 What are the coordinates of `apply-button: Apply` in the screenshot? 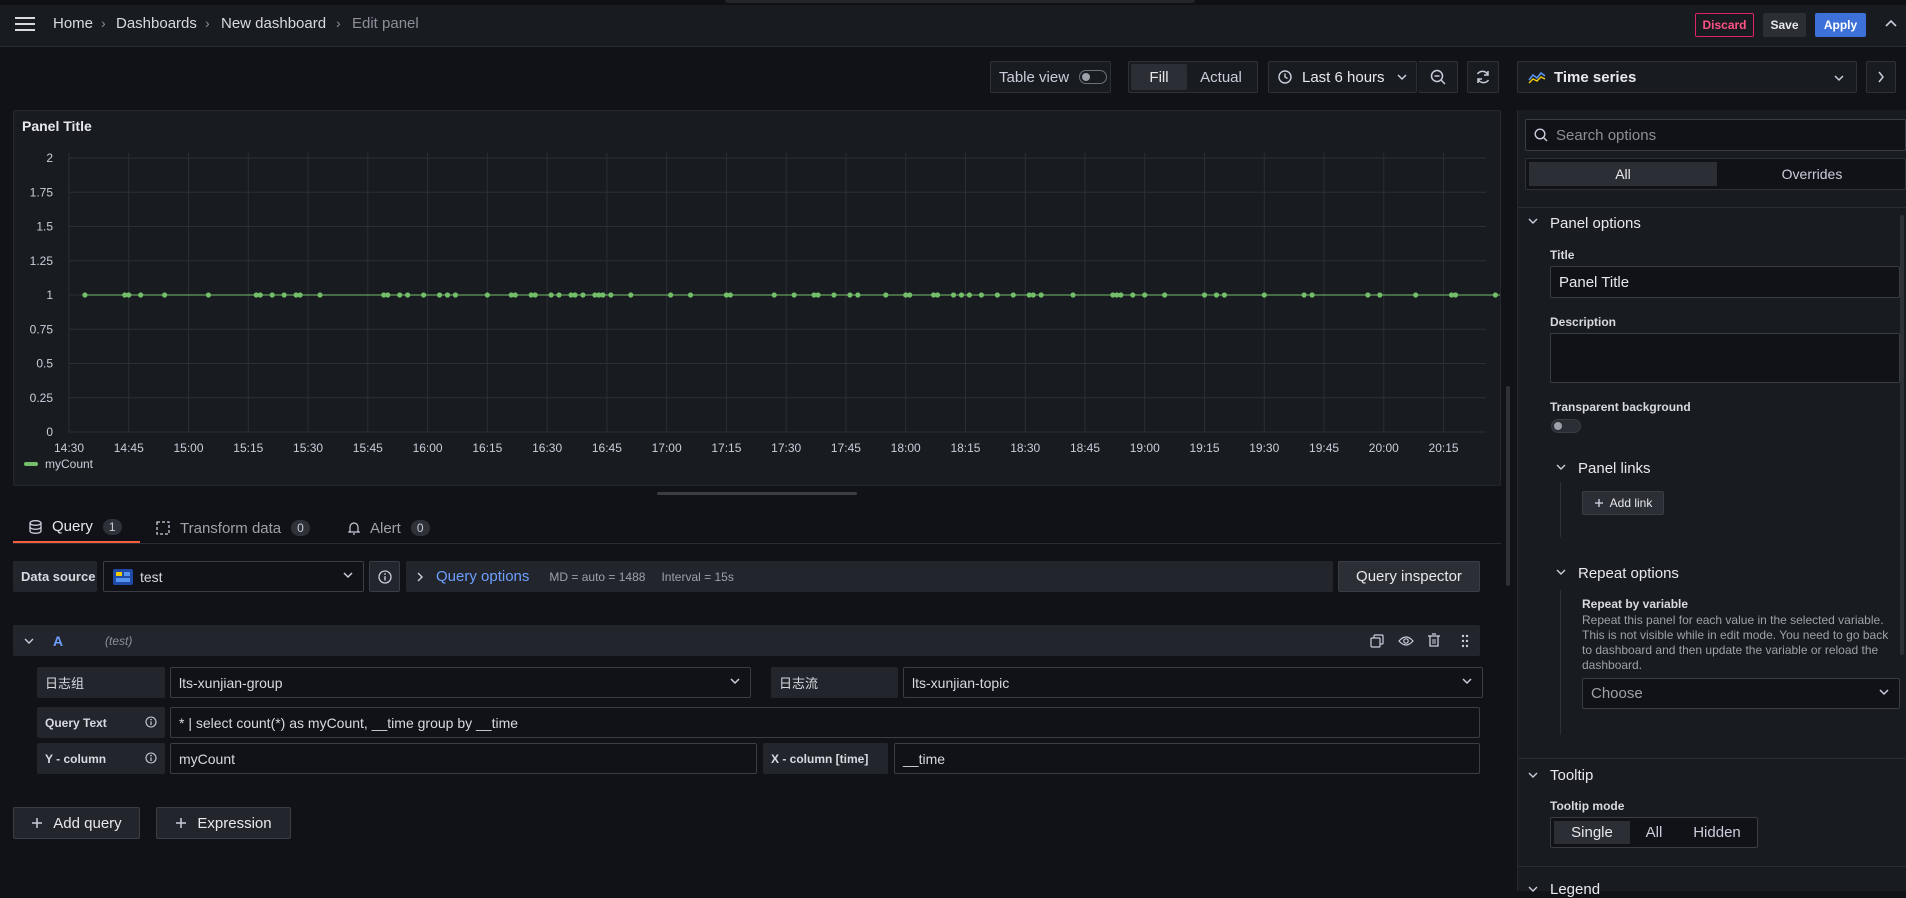 It's located at (1840, 25).